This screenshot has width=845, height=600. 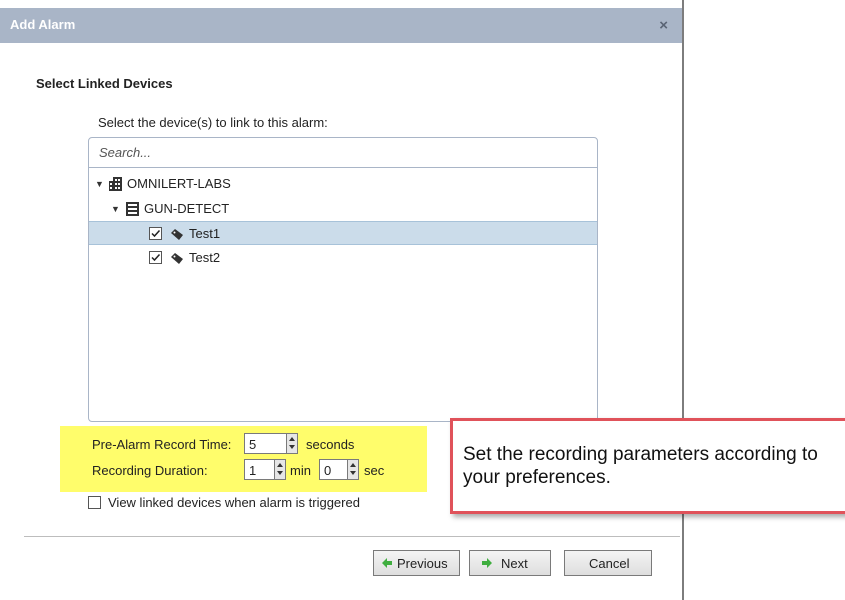 I want to click on tree-item-label: Test1, so click(x=205, y=233).